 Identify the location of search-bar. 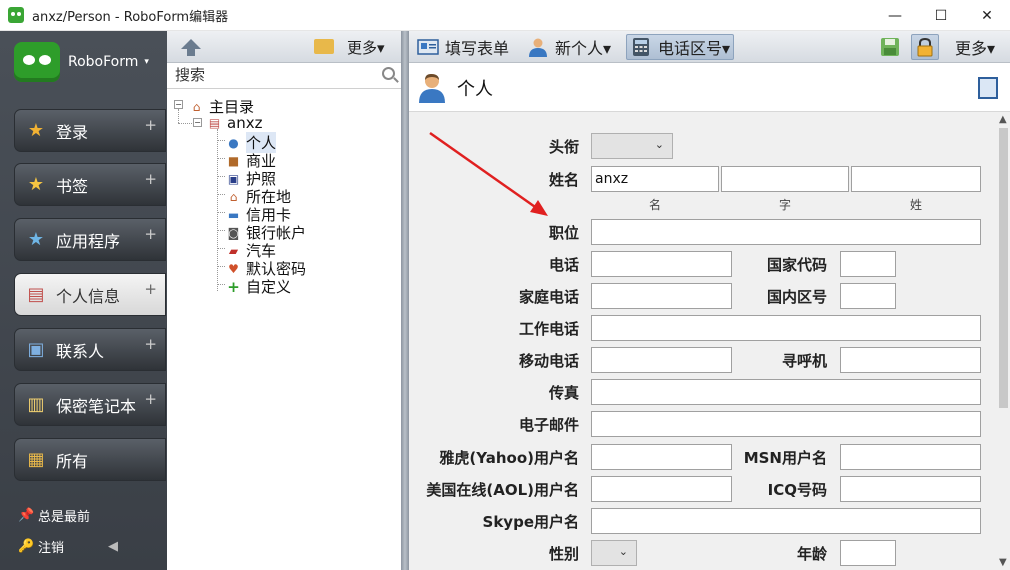
(284, 76).